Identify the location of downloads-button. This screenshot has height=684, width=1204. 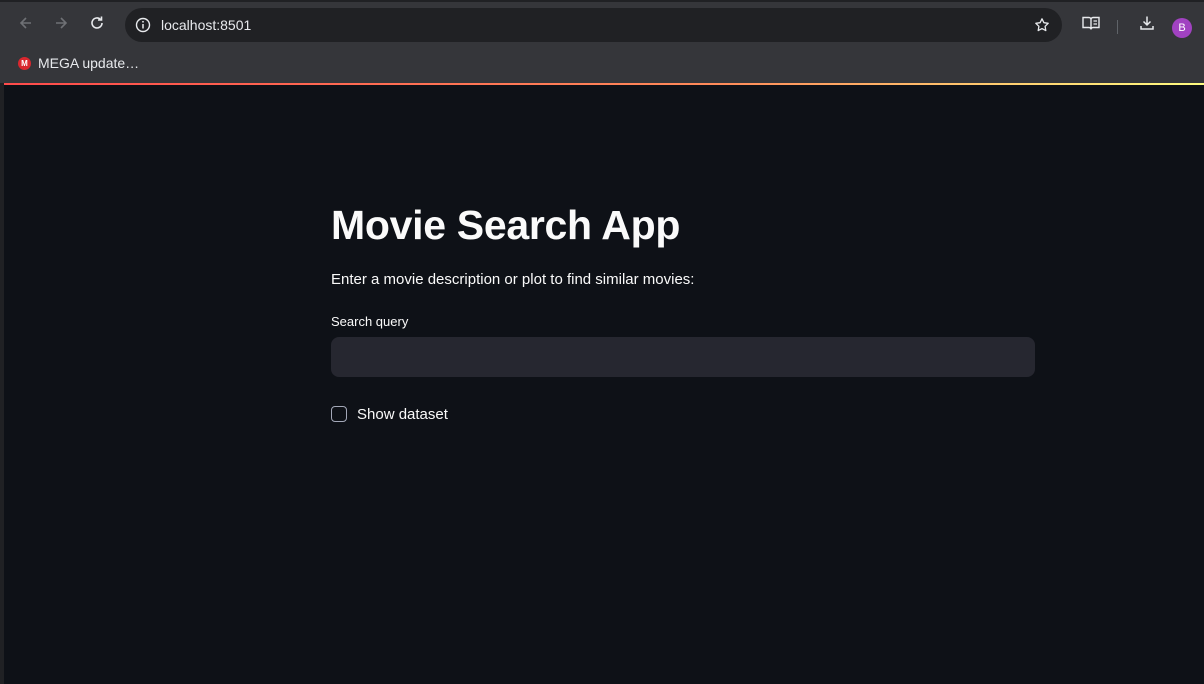
(1147, 25).